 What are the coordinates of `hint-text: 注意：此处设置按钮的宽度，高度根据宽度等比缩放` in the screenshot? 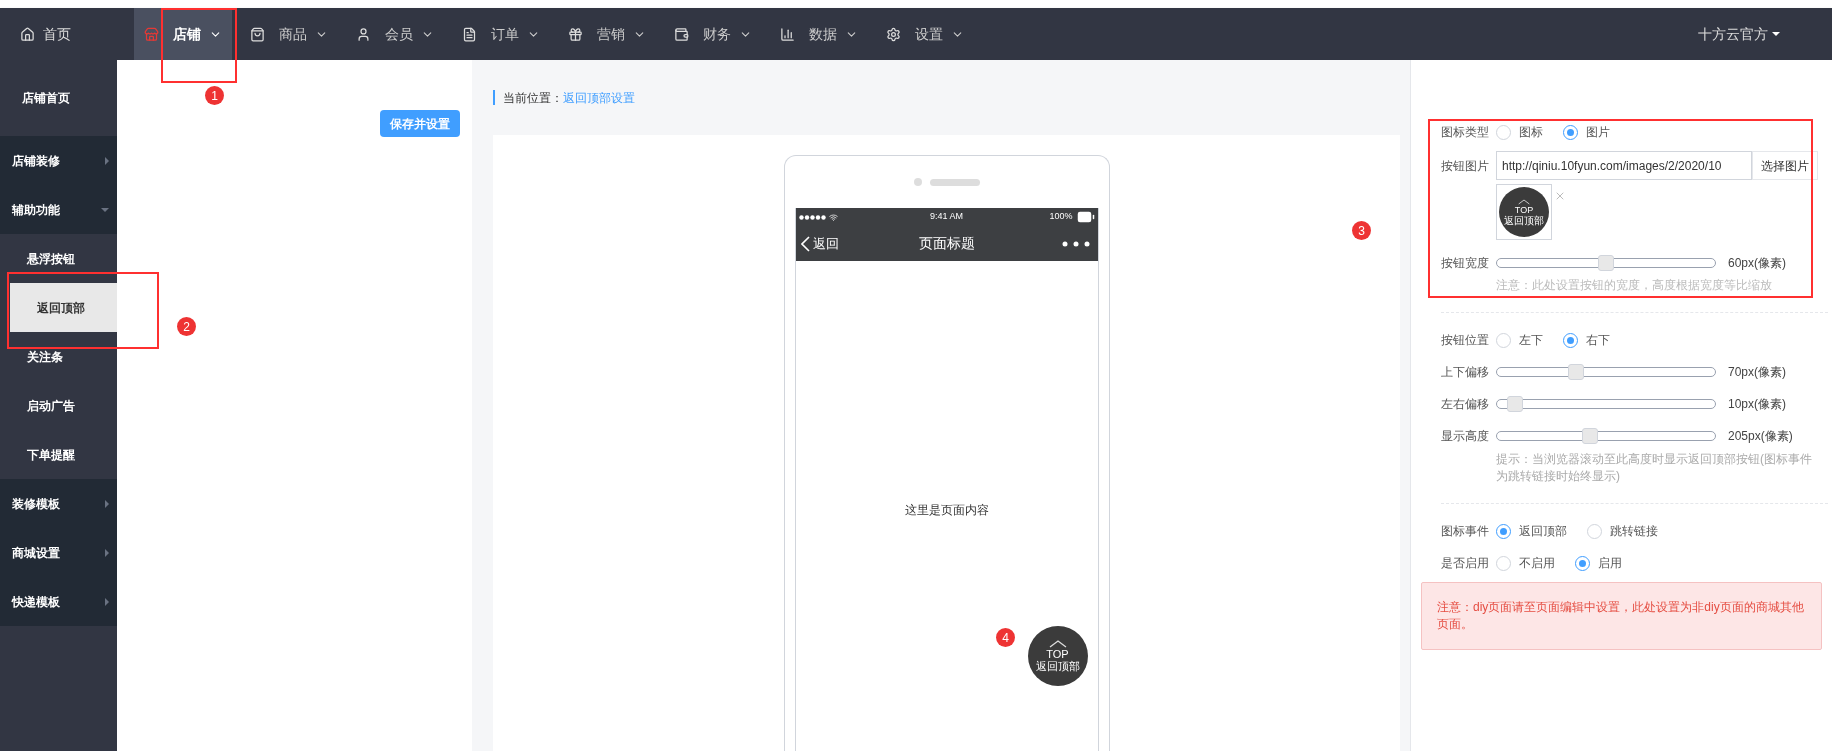 It's located at (1634, 285).